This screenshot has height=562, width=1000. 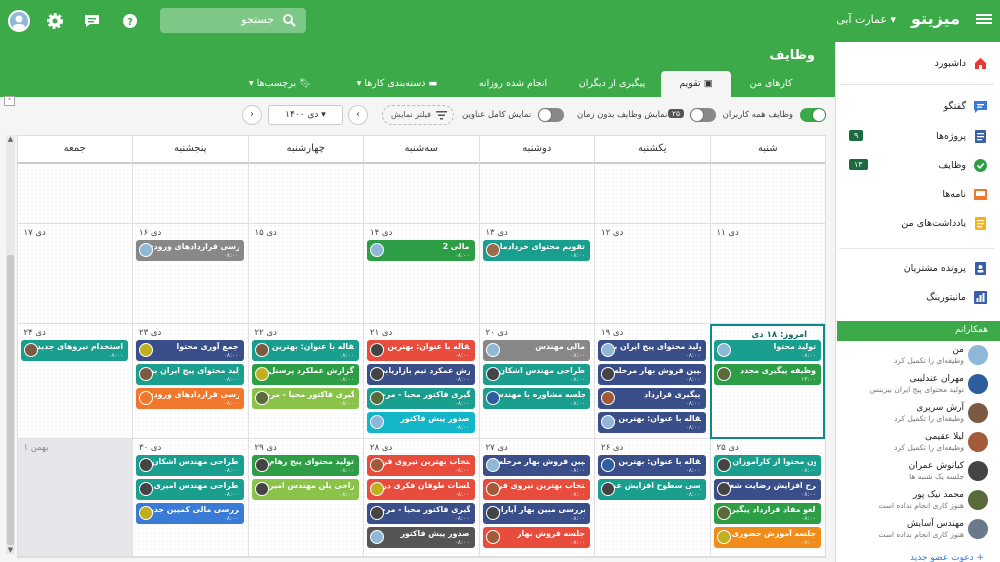 I want to click on task-card: تولید محتوای پیج ایران بیـ...۰۸:۰۰, so click(x=652, y=350).